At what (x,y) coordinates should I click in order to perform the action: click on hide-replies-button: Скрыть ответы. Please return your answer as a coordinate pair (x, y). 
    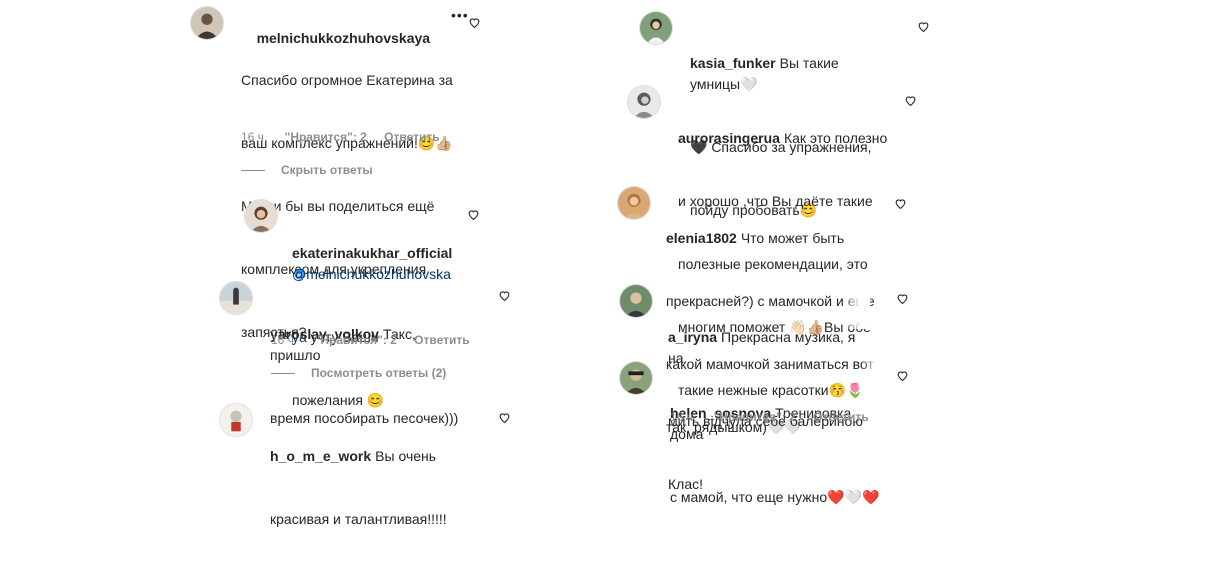
    Looking at the image, I should click on (307, 170).